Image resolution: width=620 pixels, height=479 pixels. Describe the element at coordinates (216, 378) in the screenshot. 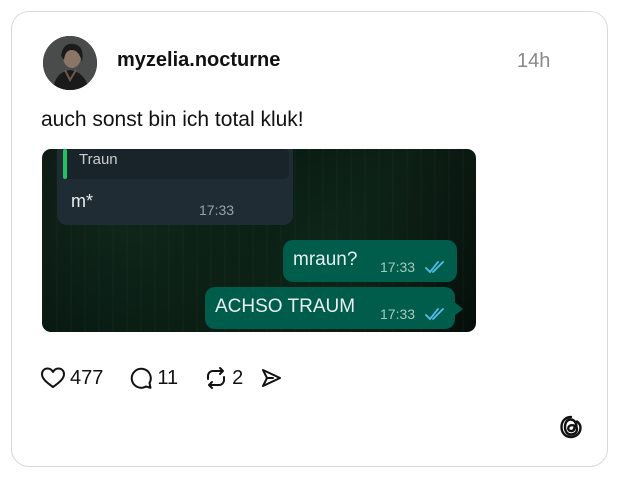

I see `repost-icon` at that location.